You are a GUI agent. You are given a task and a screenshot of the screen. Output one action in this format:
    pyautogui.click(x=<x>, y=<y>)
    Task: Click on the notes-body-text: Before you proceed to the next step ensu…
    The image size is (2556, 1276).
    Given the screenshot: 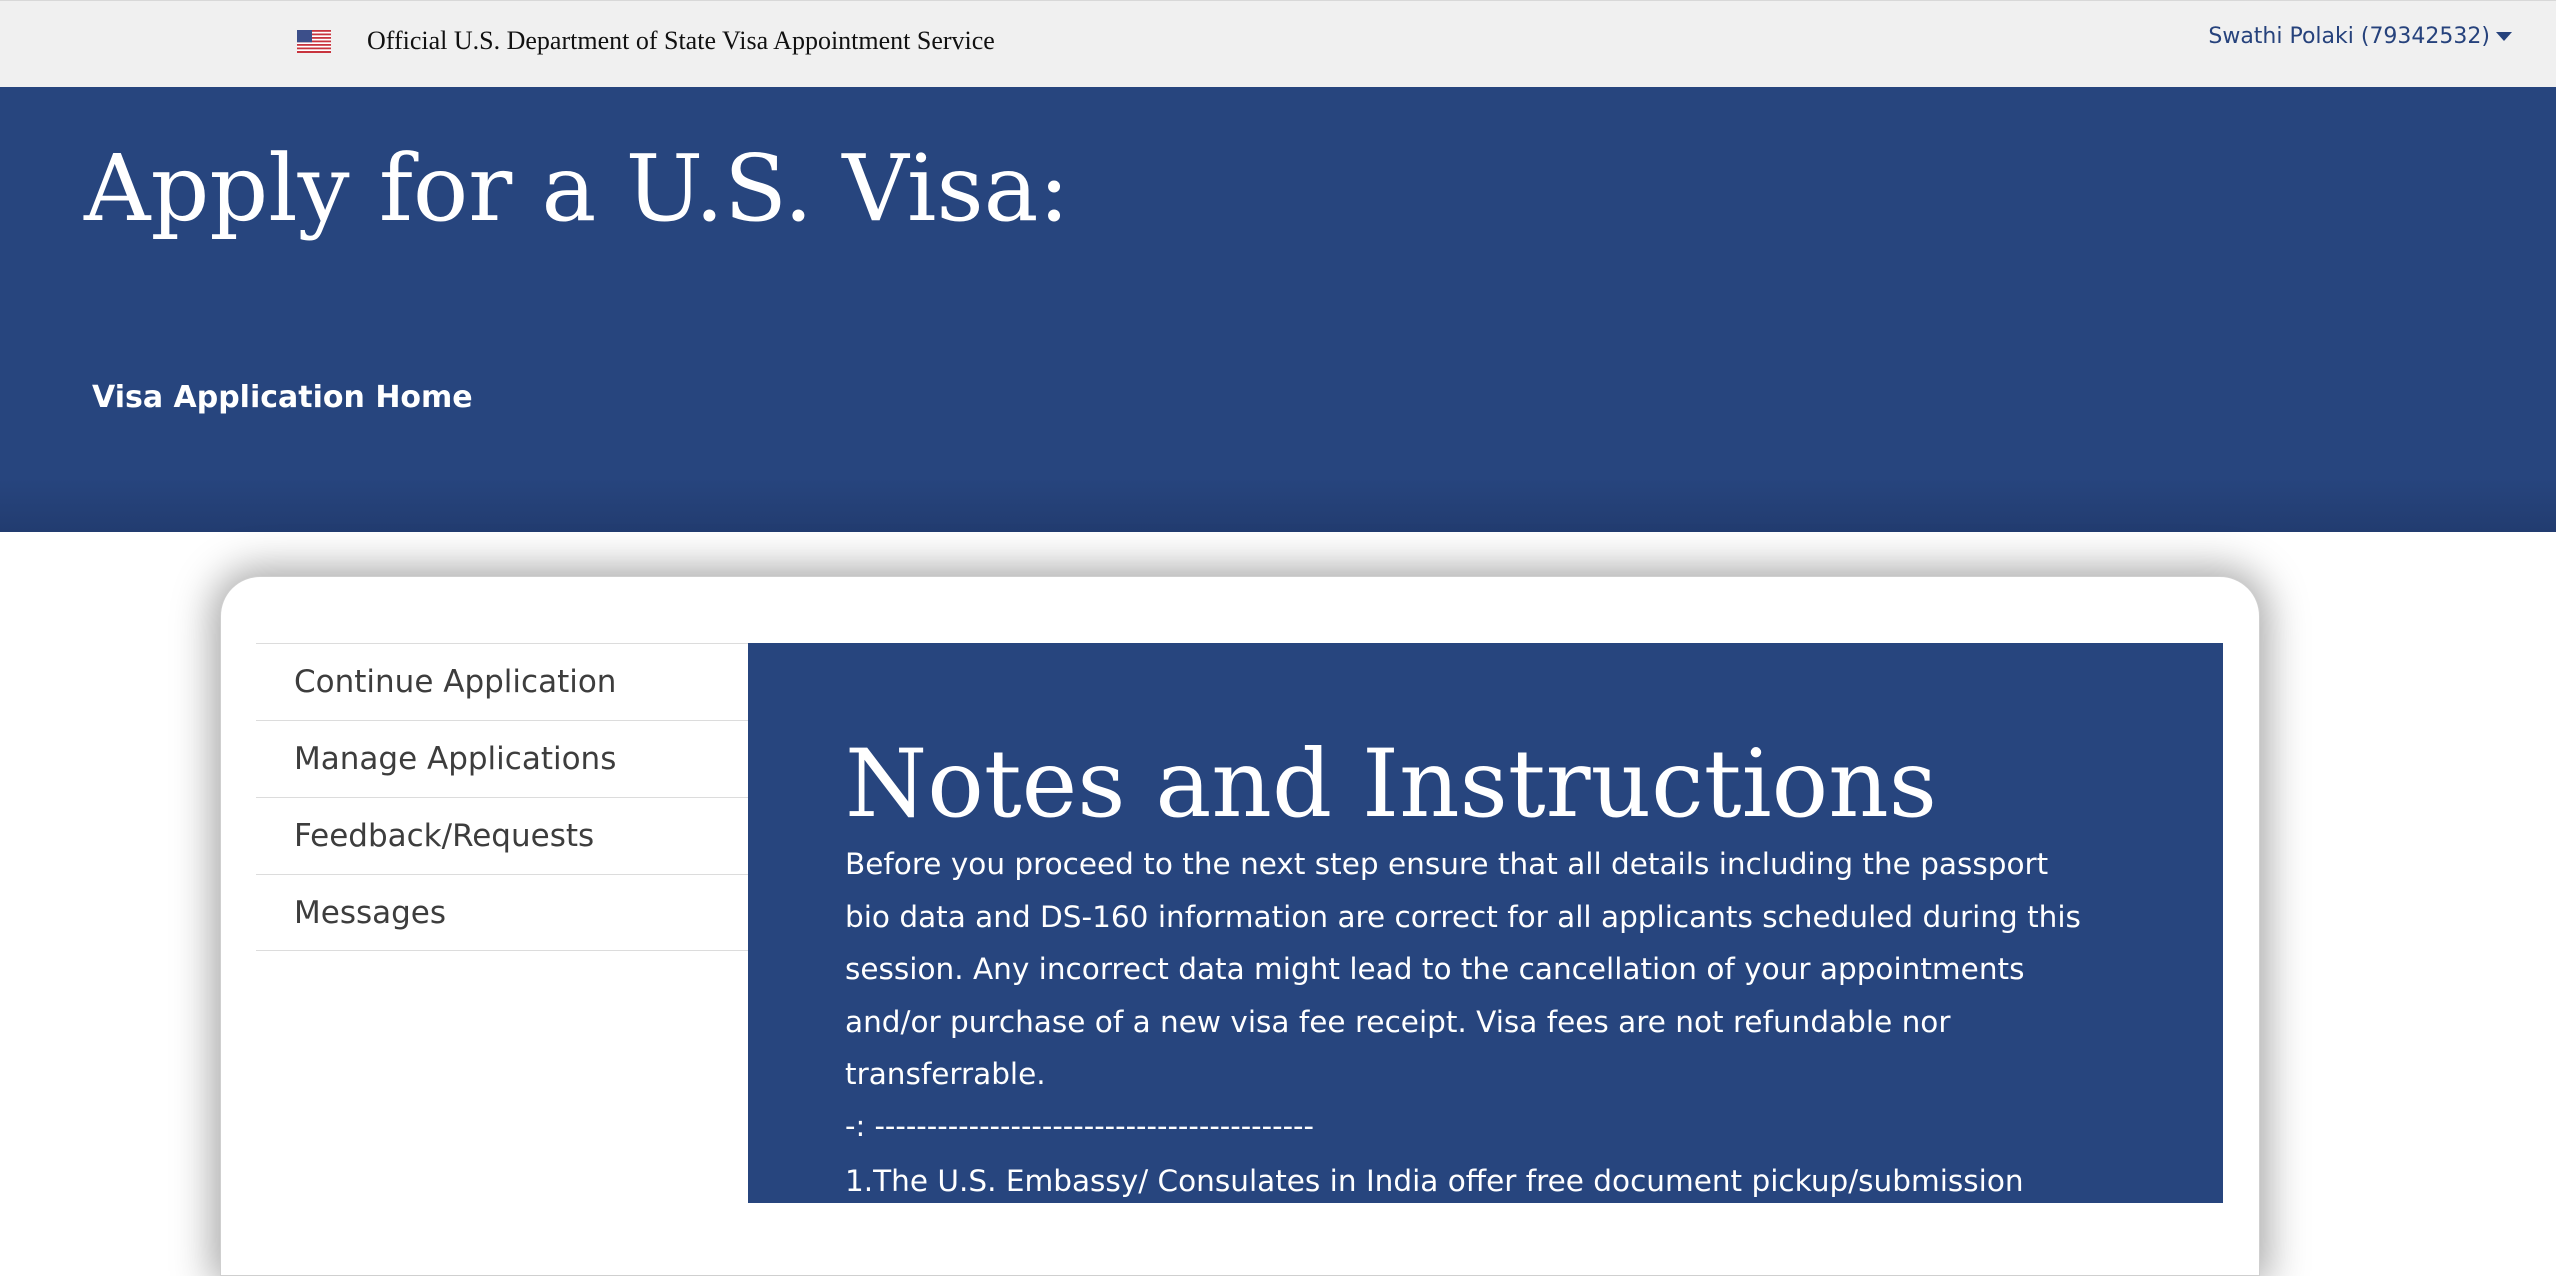 What is the action you would take?
    pyautogui.click(x=1463, y=969)
    